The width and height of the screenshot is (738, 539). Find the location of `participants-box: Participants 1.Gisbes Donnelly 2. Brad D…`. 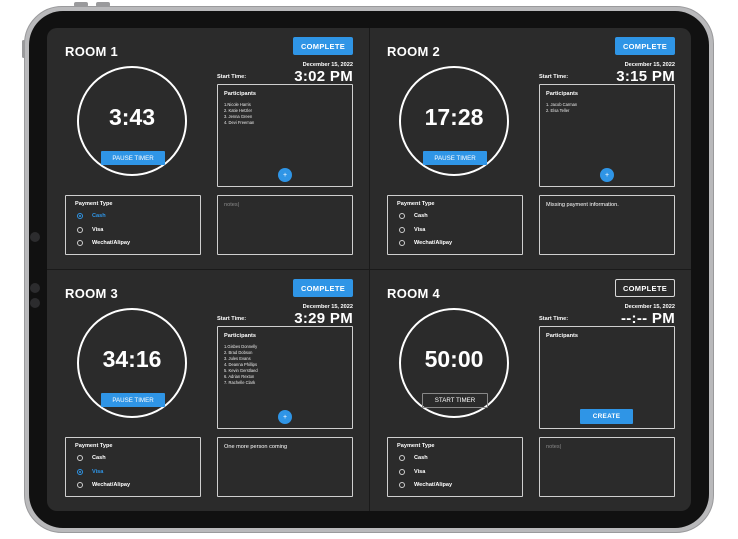

participants-box: Participants 1.Gisbes Donnelly 2. Brad D… is located at coordinates (285, 377).